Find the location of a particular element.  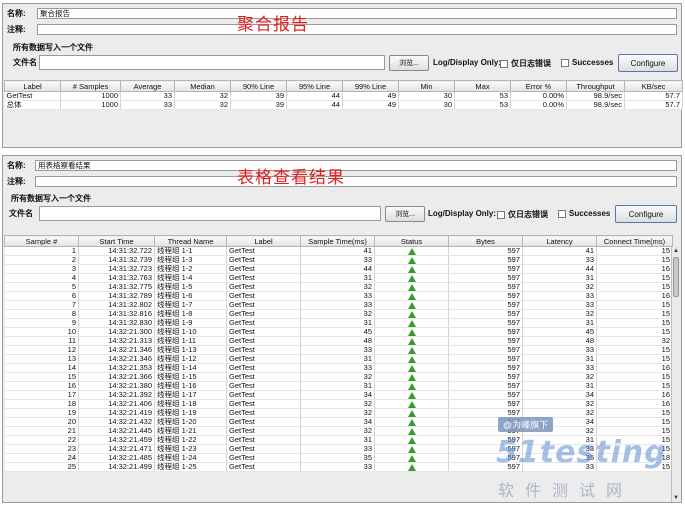

table-row: 4 14:31:32.763 线程组 1-4 GetTest 31 597 31 15 is located at coordinates (338, 278).